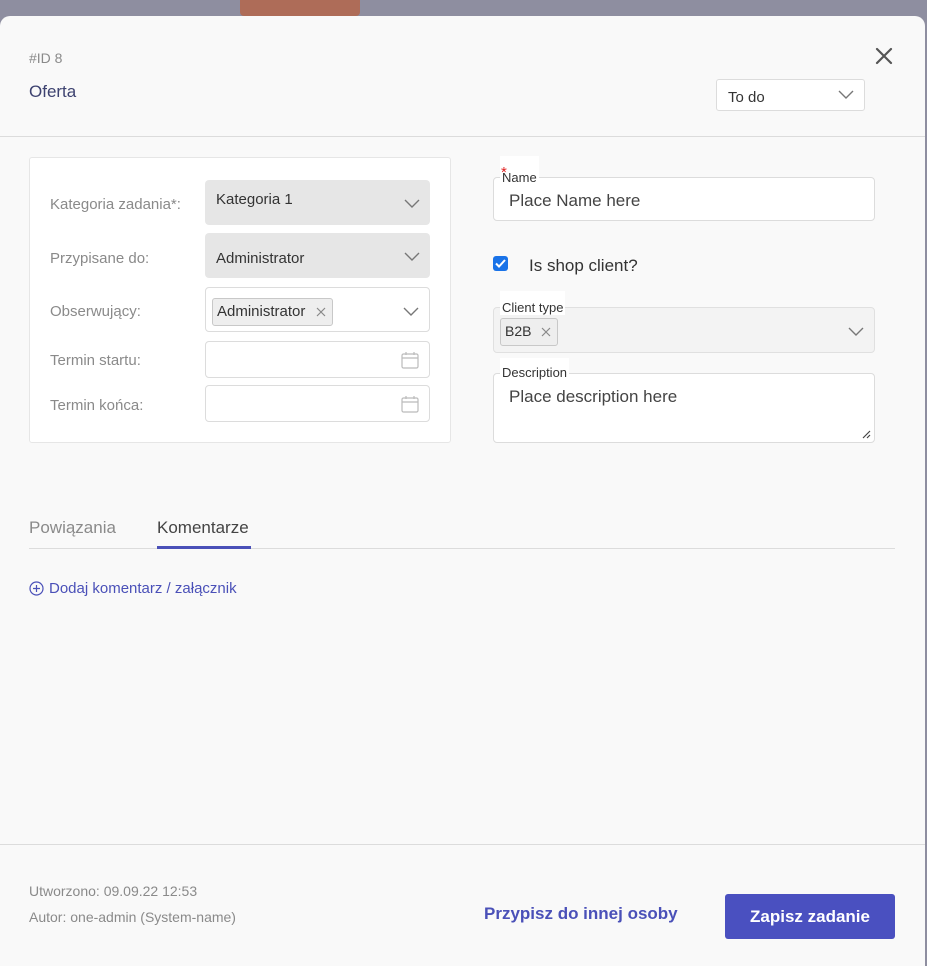  I want to click on plus-circle-icon, so click(36, 588).